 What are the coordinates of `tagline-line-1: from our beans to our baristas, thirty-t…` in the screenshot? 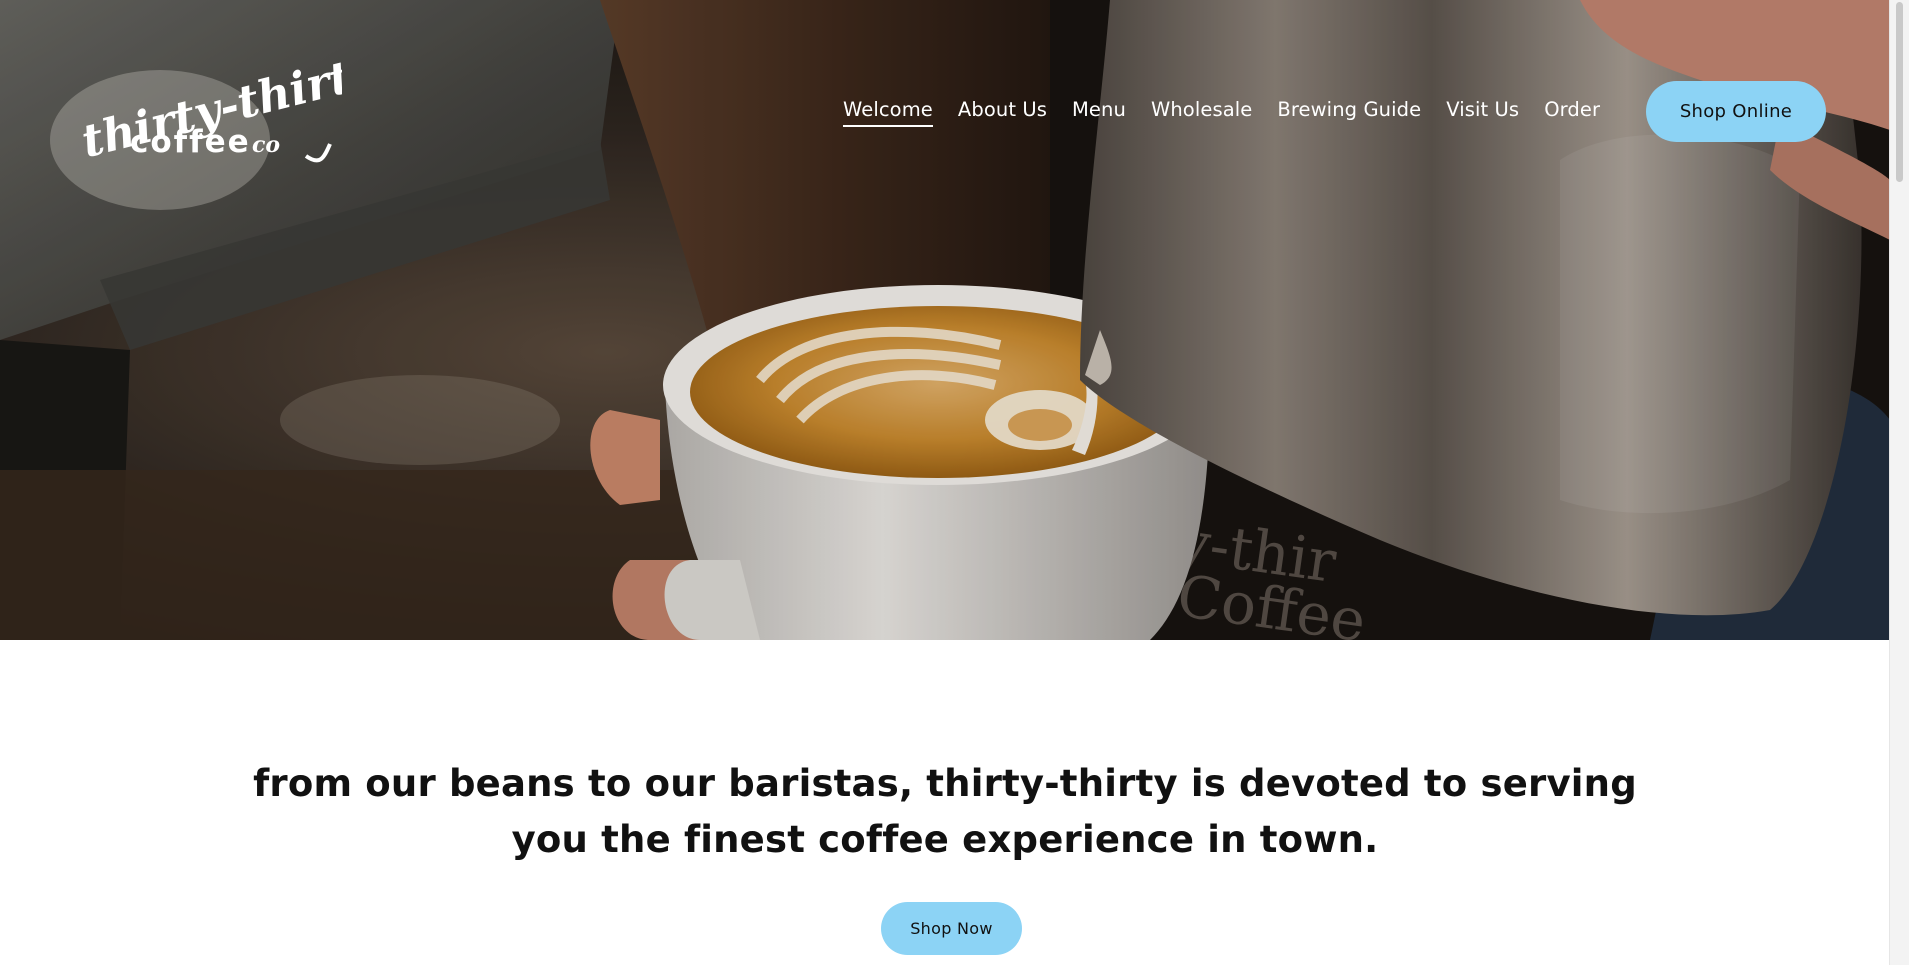 It's located at (945, 783).